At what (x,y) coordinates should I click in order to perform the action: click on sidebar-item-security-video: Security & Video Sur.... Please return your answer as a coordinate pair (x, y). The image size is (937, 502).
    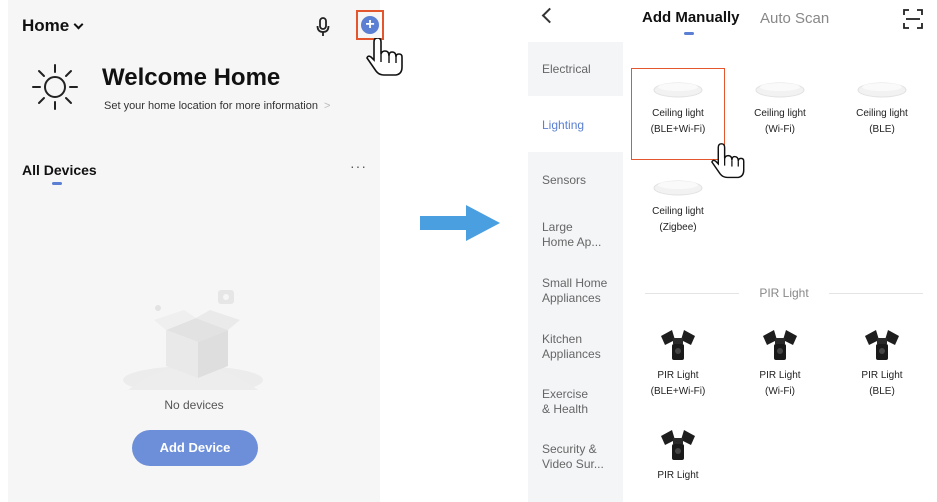
    Looking at the image, I should click on (575, 457).